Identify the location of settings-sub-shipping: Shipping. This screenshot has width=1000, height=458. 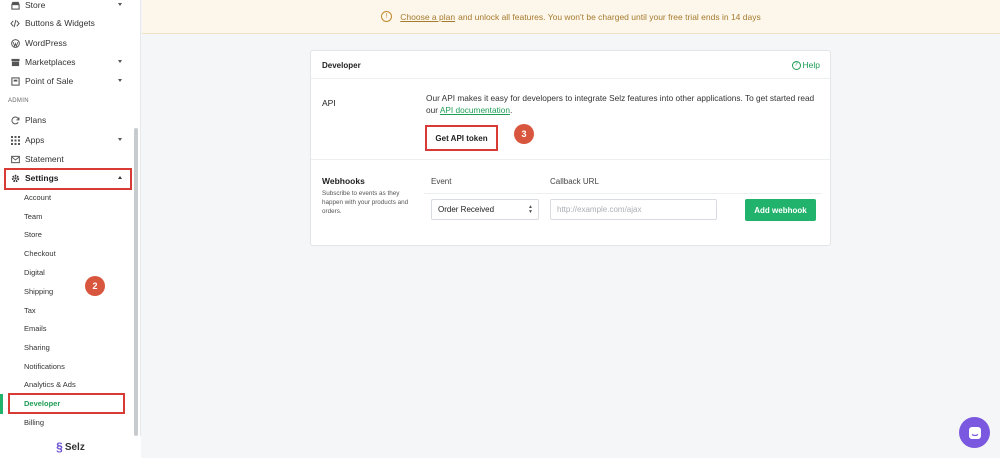
(38, 291).